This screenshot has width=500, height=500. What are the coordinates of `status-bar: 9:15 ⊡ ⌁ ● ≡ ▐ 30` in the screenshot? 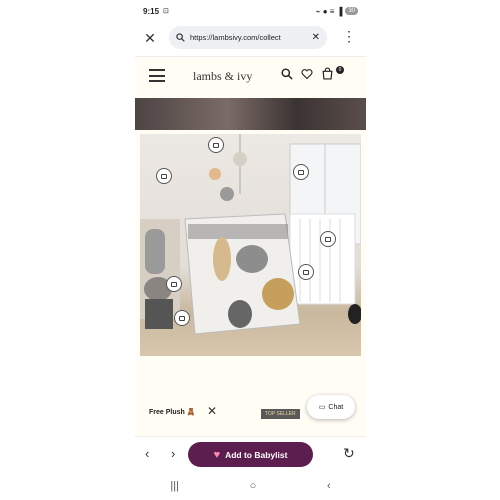 It's located at (250, 11).